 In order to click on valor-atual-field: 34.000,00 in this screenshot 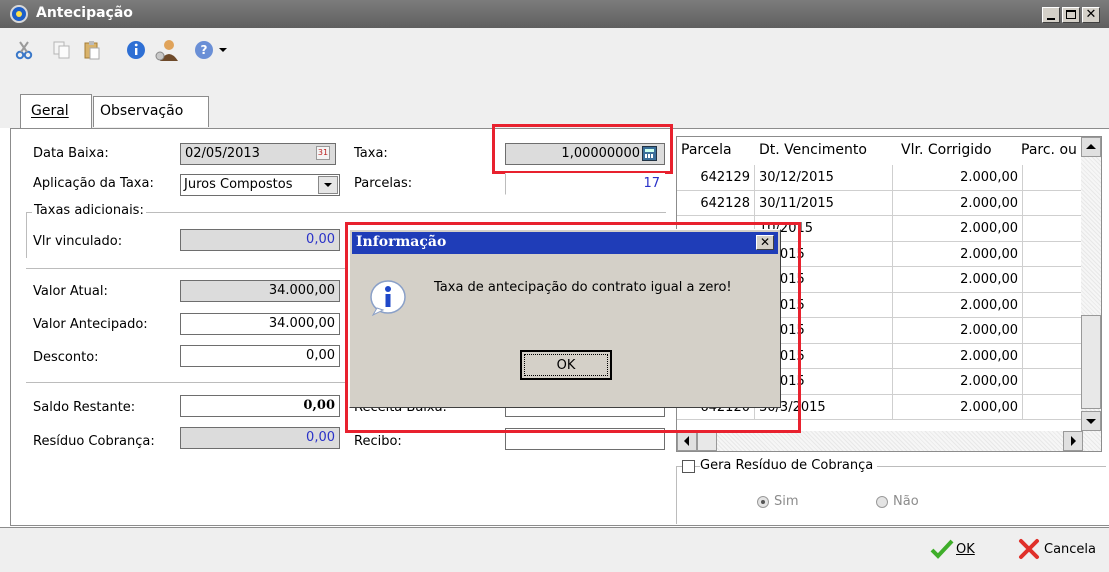, I will do `click(260, 291)`.